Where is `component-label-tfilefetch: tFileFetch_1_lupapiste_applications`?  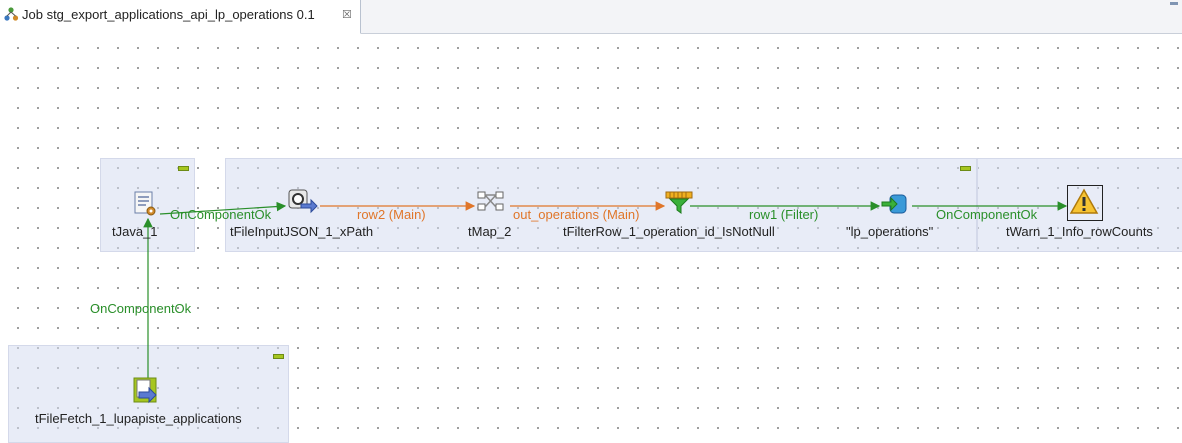
component-label-tfilefetch: tFileFetch_1_lupapiste_applications is located at coordinates (138, 418).